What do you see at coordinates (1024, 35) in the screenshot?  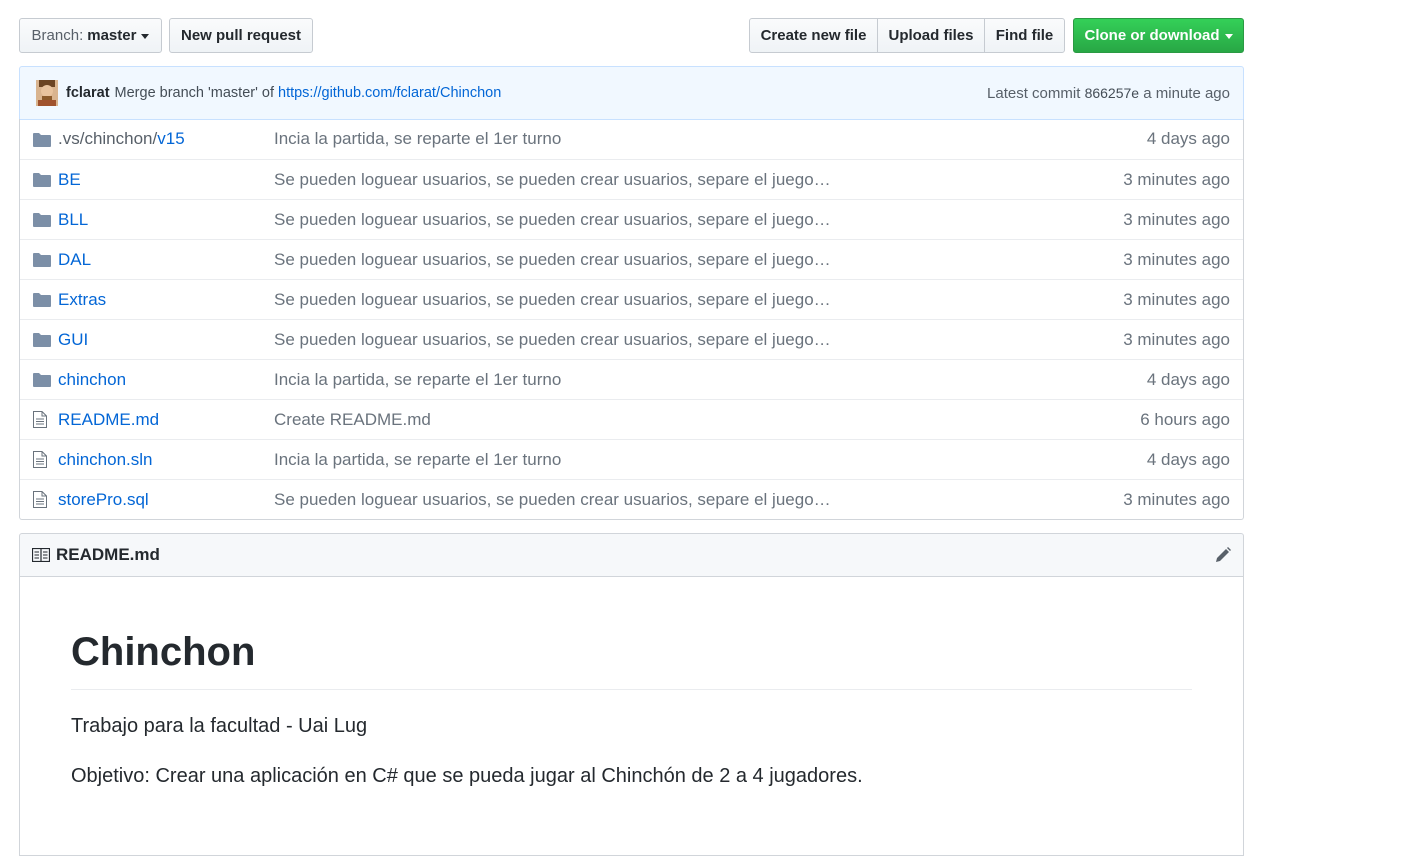 I see `find-file-button: Find file` at bounding box center [1024, 35].